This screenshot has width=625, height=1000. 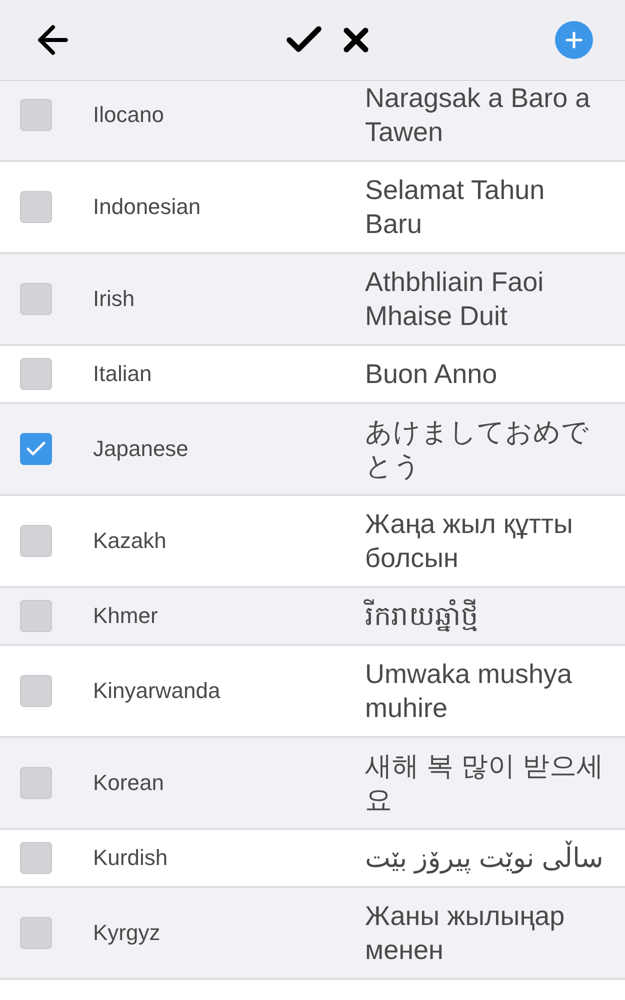 I want to click on greeting-text: Жаны жылыңар менен, so click(x=465, y=933).